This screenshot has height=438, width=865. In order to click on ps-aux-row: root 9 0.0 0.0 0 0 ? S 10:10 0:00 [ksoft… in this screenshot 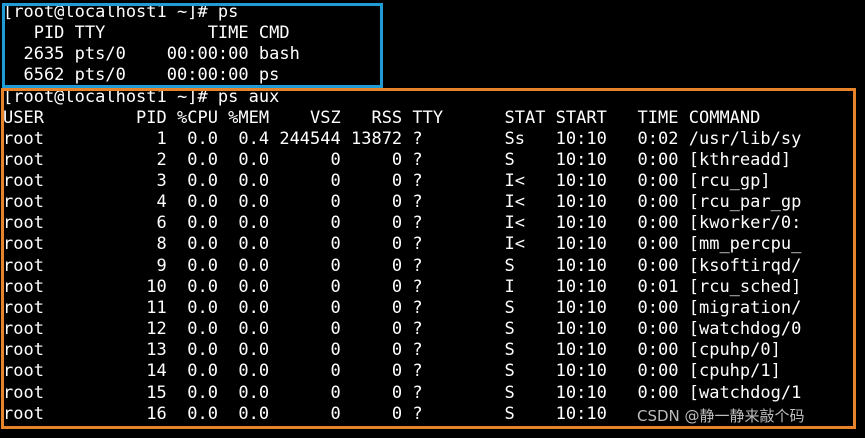, I will do `click(402, 266)`.